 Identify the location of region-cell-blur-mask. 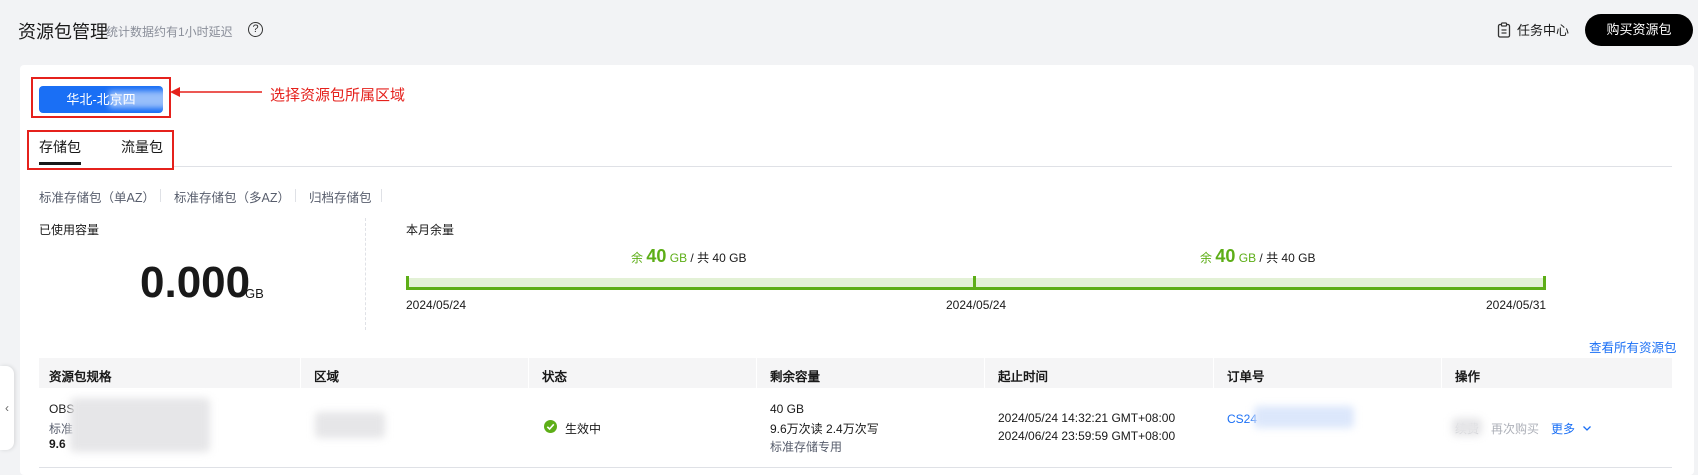
(350, 425).